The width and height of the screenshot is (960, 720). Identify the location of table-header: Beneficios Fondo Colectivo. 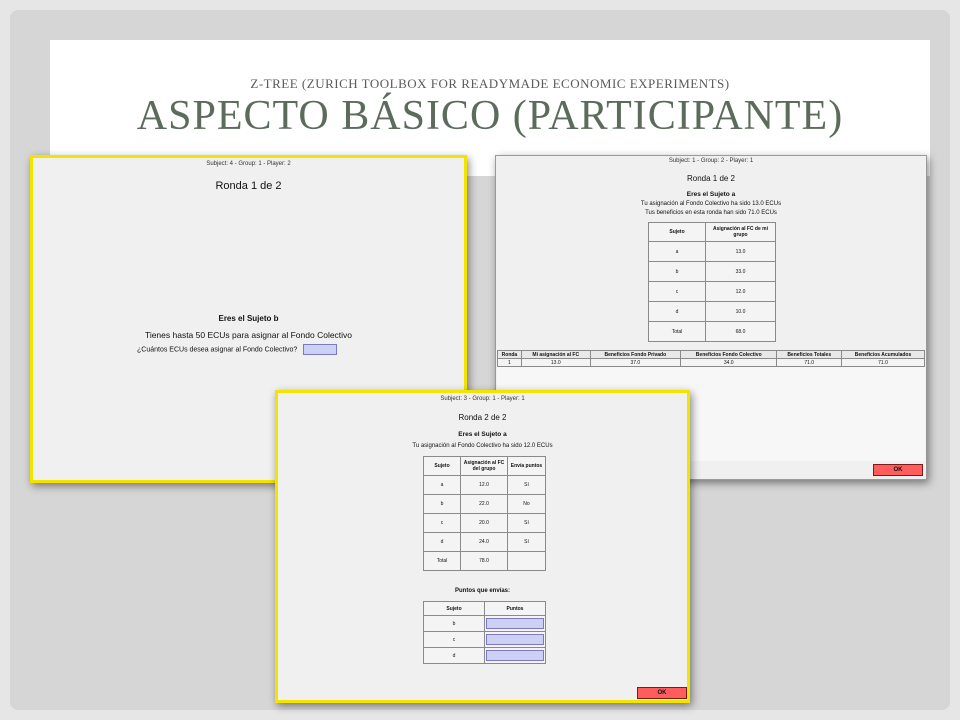
(729, 354).